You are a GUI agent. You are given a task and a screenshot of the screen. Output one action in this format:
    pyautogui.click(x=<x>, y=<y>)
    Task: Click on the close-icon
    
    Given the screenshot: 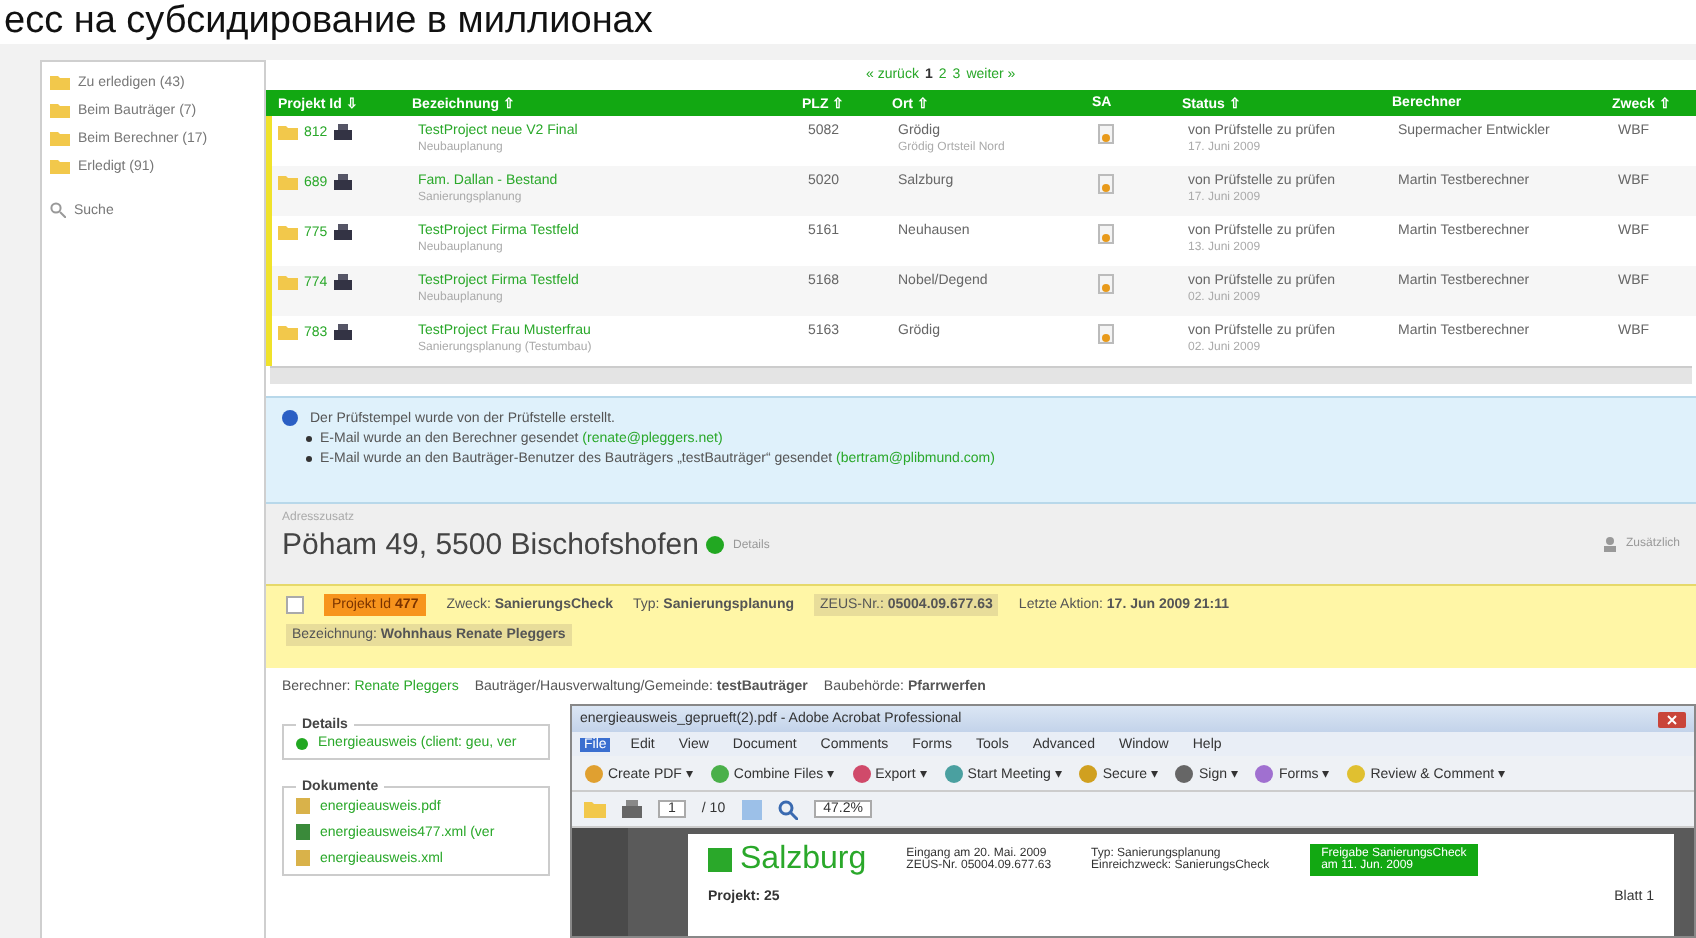 What is the action you would take?
    pyautogui.click(x=1672, y=719)
    